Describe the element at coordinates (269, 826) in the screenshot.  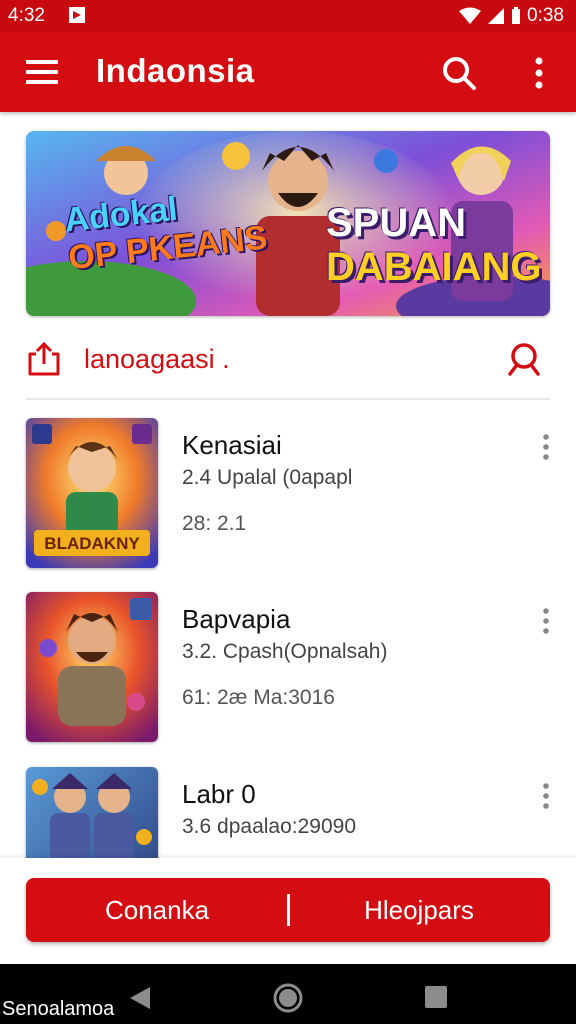
I see `game-meta: 3.6 dpaalao:29090` at that location.